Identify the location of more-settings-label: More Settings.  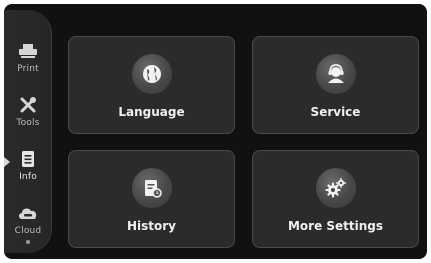
(335, 226).